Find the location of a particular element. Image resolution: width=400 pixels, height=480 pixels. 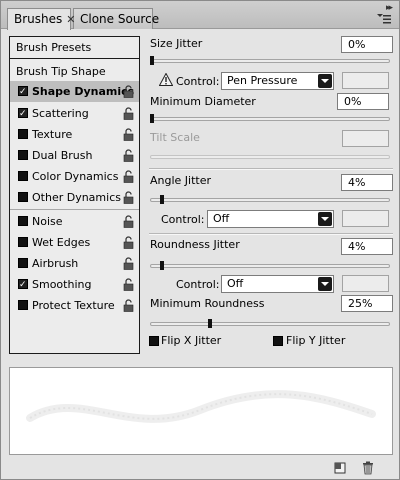

list-item-label: Other Dynamics is located at coordinates (76, 197).